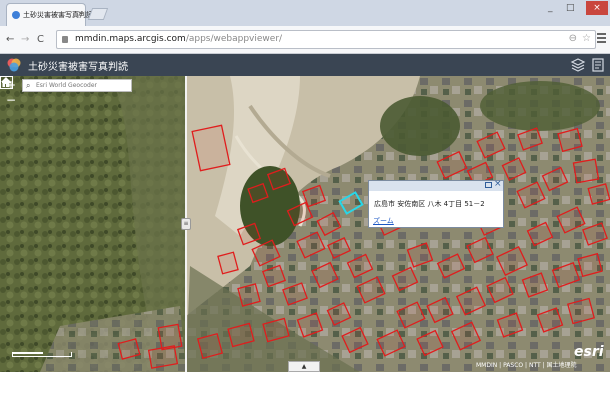 Image resolution: width=610 pixels, height=400 pixels. Describe the element at coordinates (11, 100) in the screenshot. I see `zoom-out-button: −` at that location.